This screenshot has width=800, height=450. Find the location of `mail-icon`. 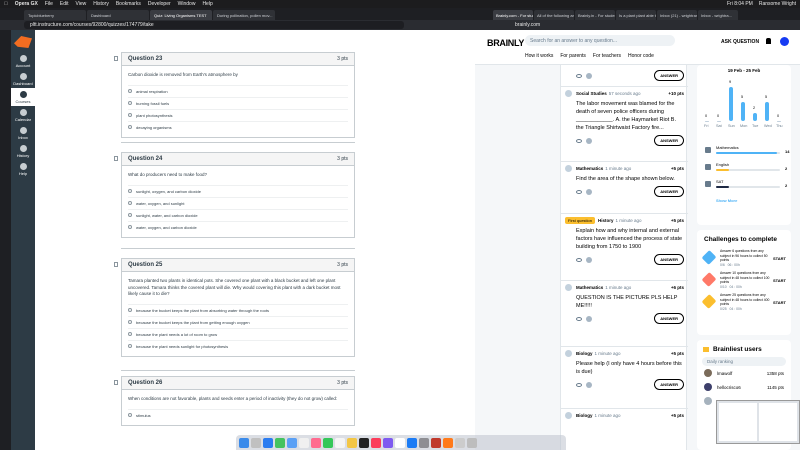

mail-icon is located at coordinates (292, 442).